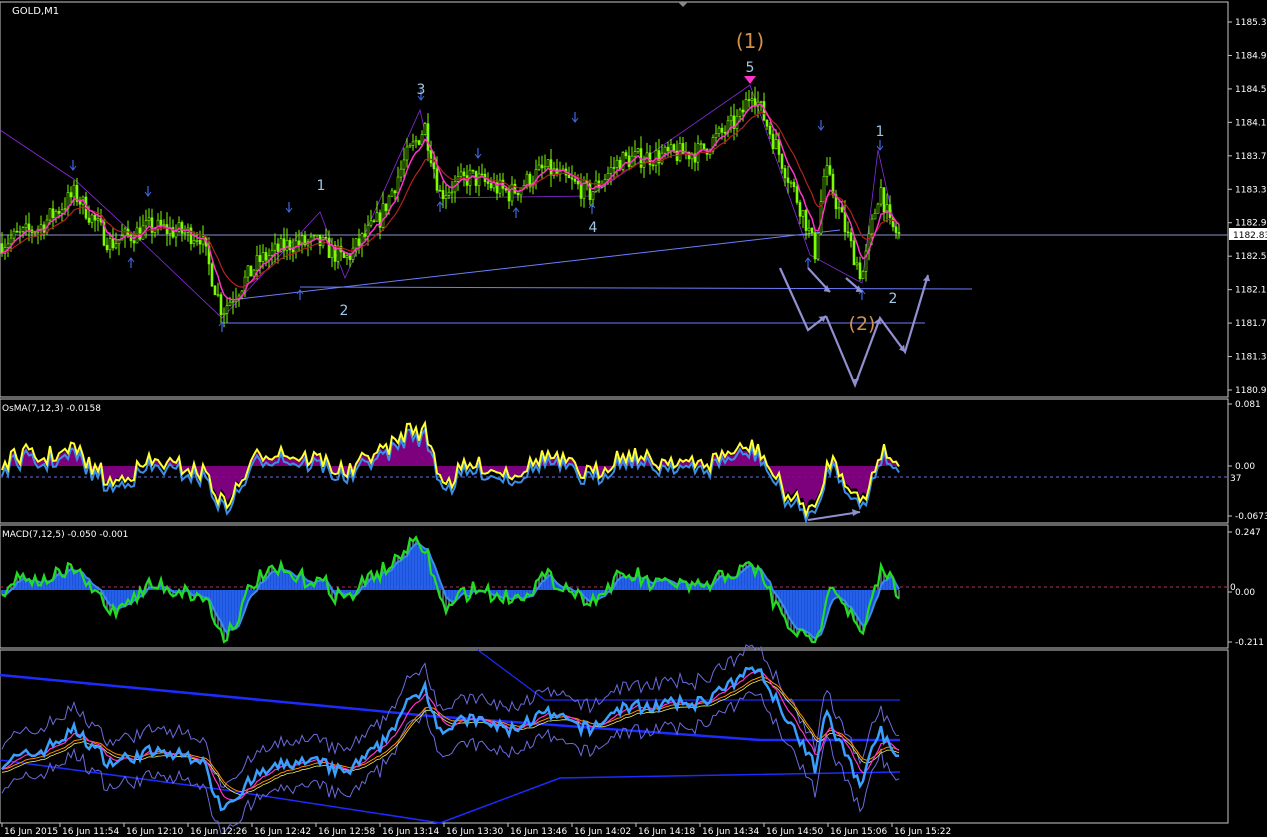 This screenshot has height=837, width=1267. What do you see at coordinates (421, 90) in the screenshot?
I see `wave-label: 3` at bounding box center [421, 90].